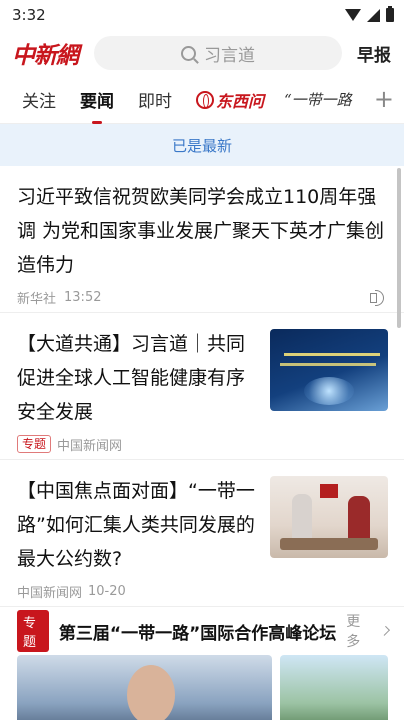 This screenshot has width=404, height=720. What do you see at coordinates (37, 299) in the screenshot?
I see `news-source: 新华社` at bounding box center [37, 299].